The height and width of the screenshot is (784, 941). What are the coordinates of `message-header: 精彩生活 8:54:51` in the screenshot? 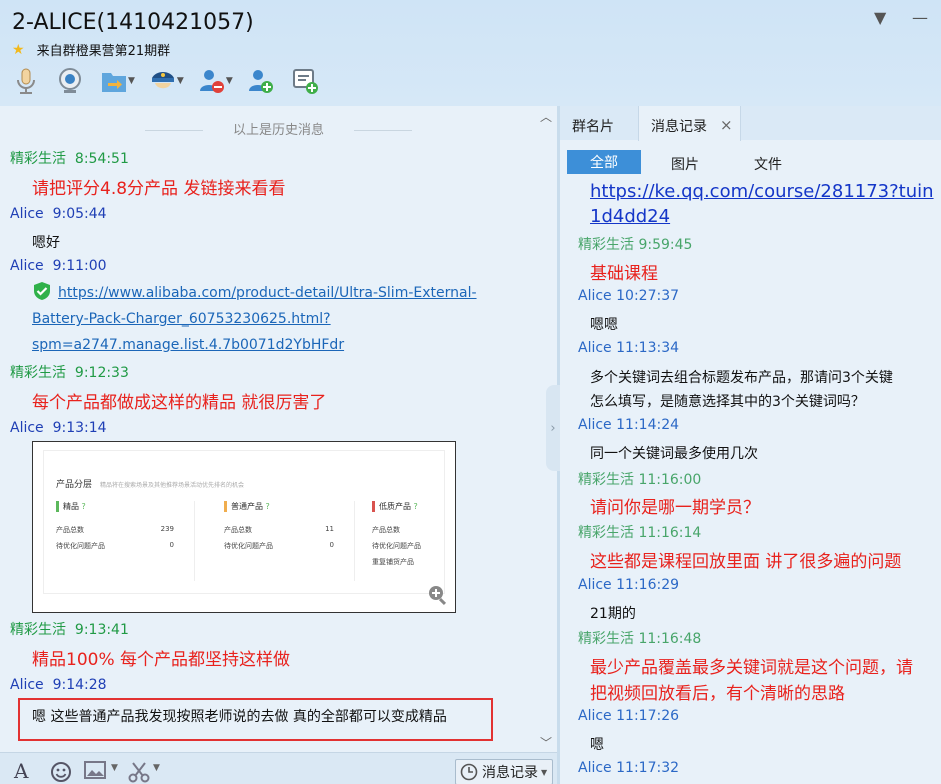 It's located at (69, 159).